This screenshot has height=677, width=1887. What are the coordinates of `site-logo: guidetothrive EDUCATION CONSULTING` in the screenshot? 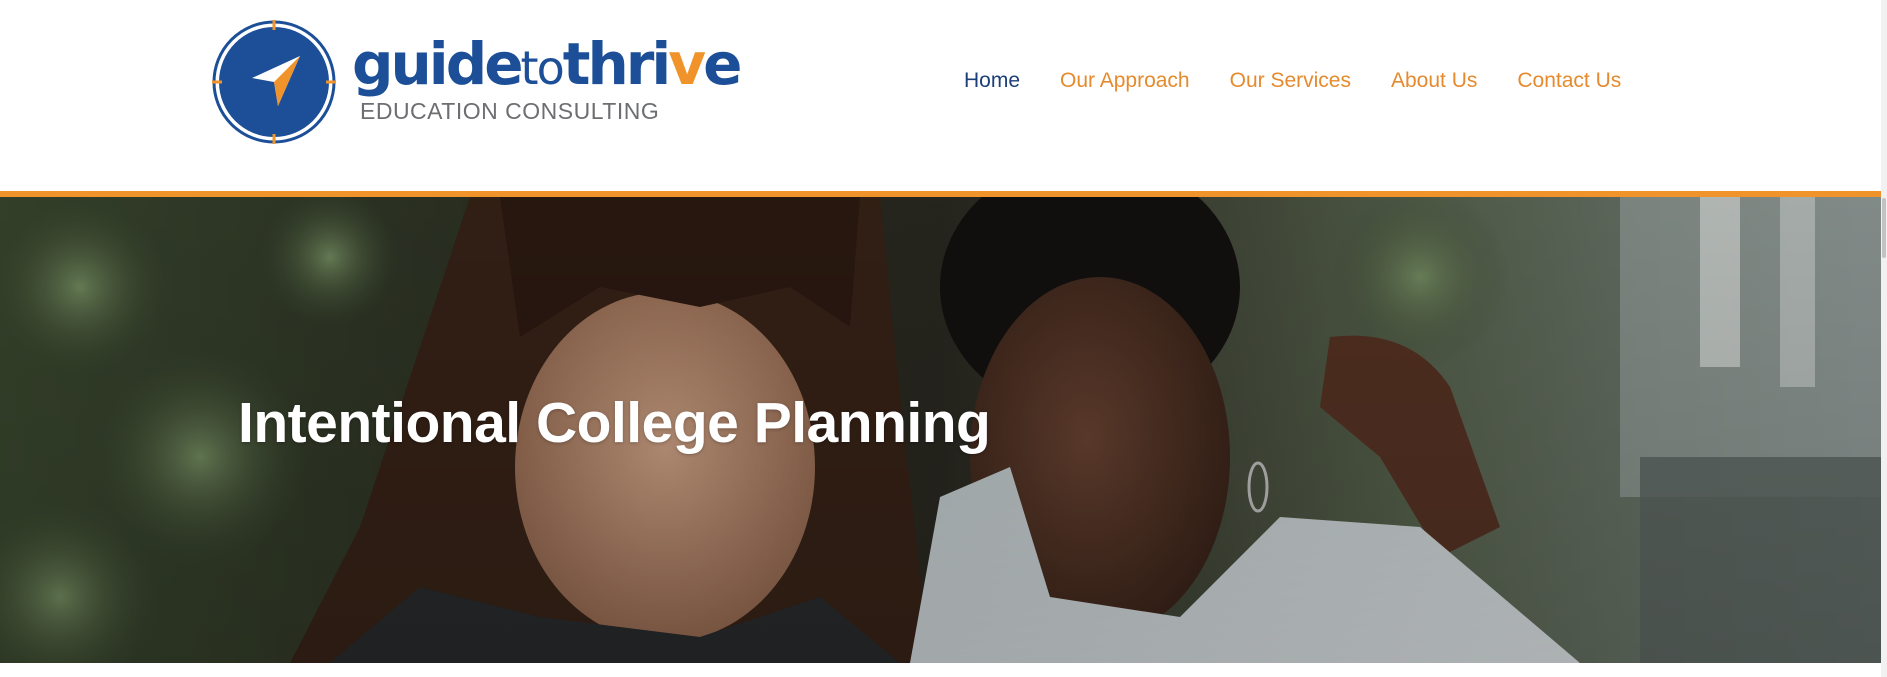 It's located at (477, 82).